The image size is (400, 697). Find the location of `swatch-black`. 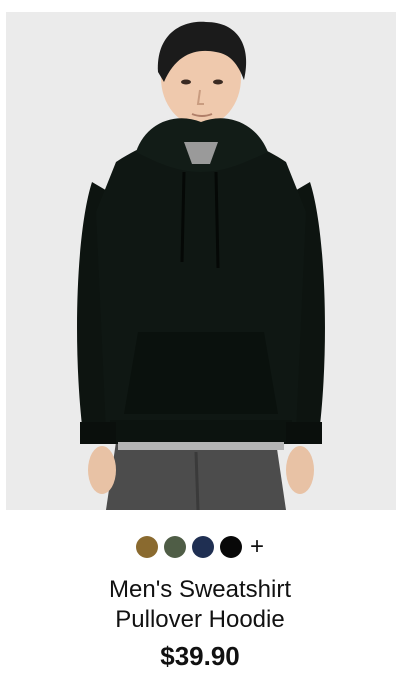

swatch-black is located at coordinates (230, 547).